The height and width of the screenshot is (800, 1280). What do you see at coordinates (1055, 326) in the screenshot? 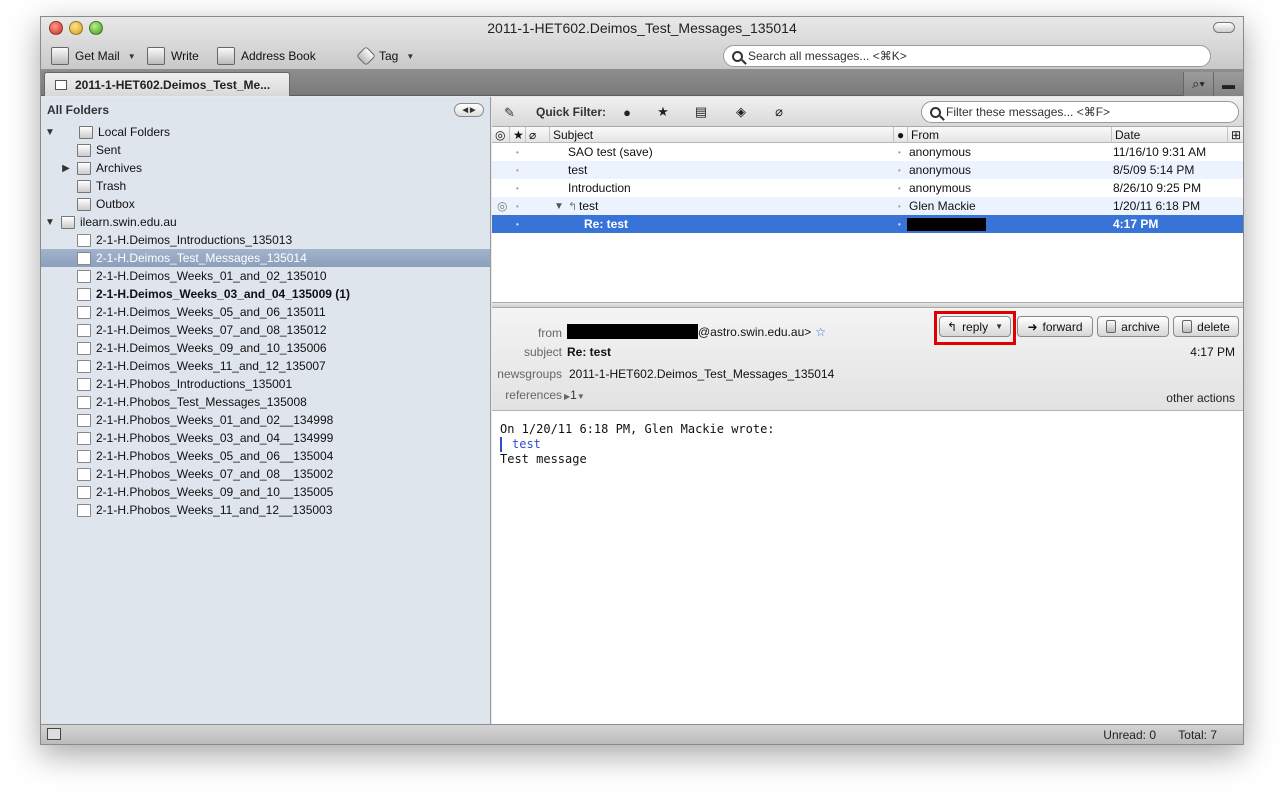
I see `forward-button: ➜ forward` at bounding box center [1055, 326].